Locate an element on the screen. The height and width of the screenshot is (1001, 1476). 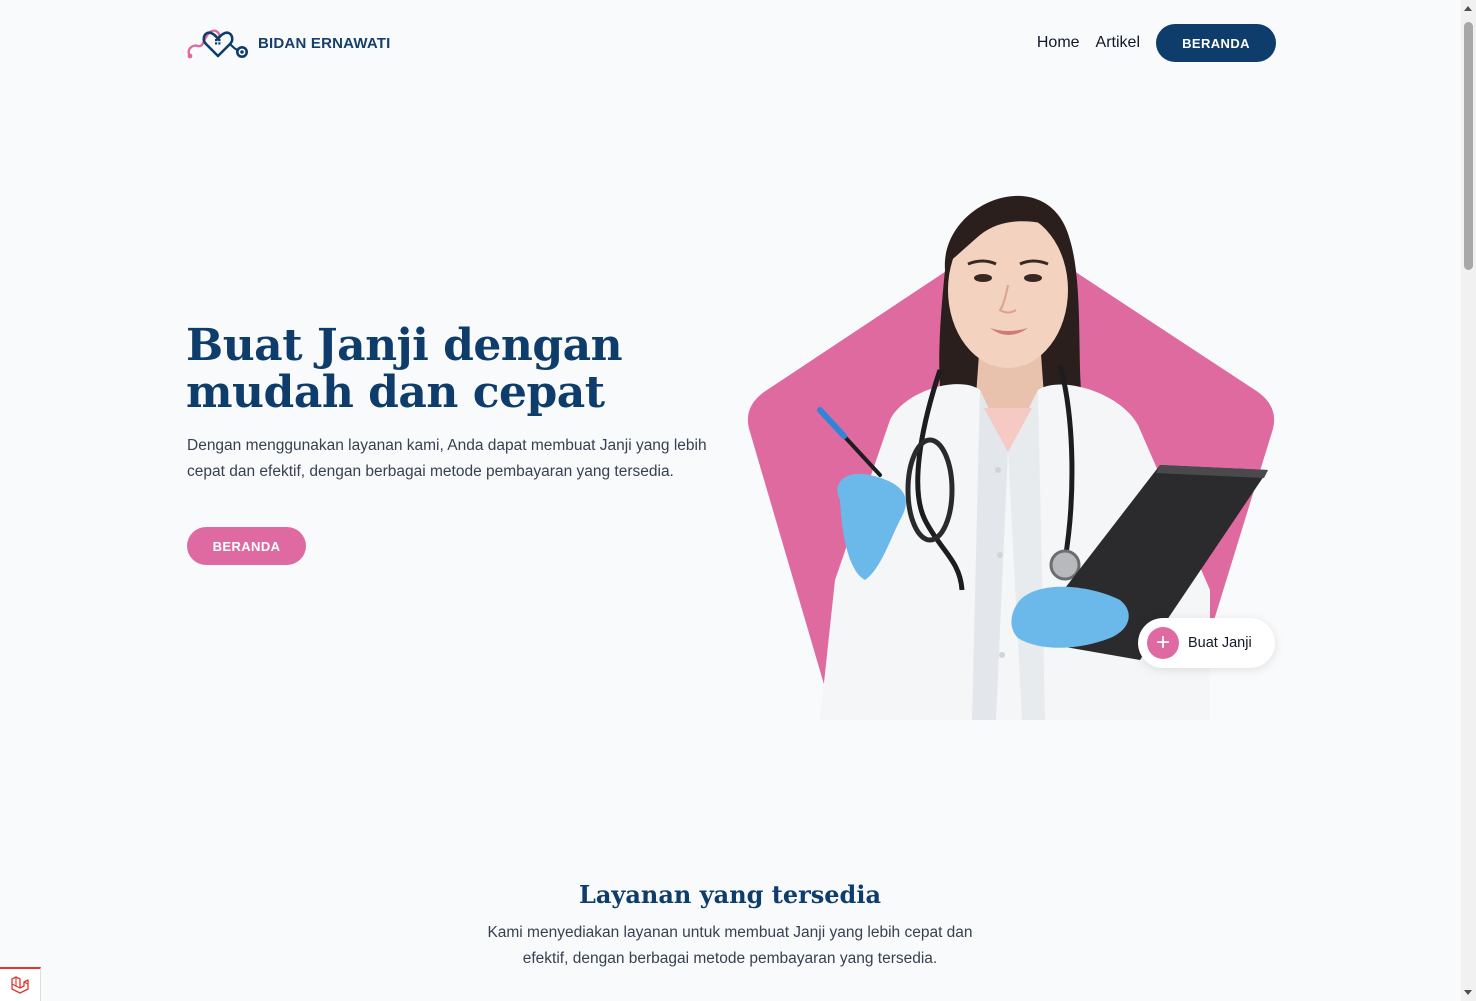
brand-name: BIDAN ERNAWATI is located at coordinates (324, 43).